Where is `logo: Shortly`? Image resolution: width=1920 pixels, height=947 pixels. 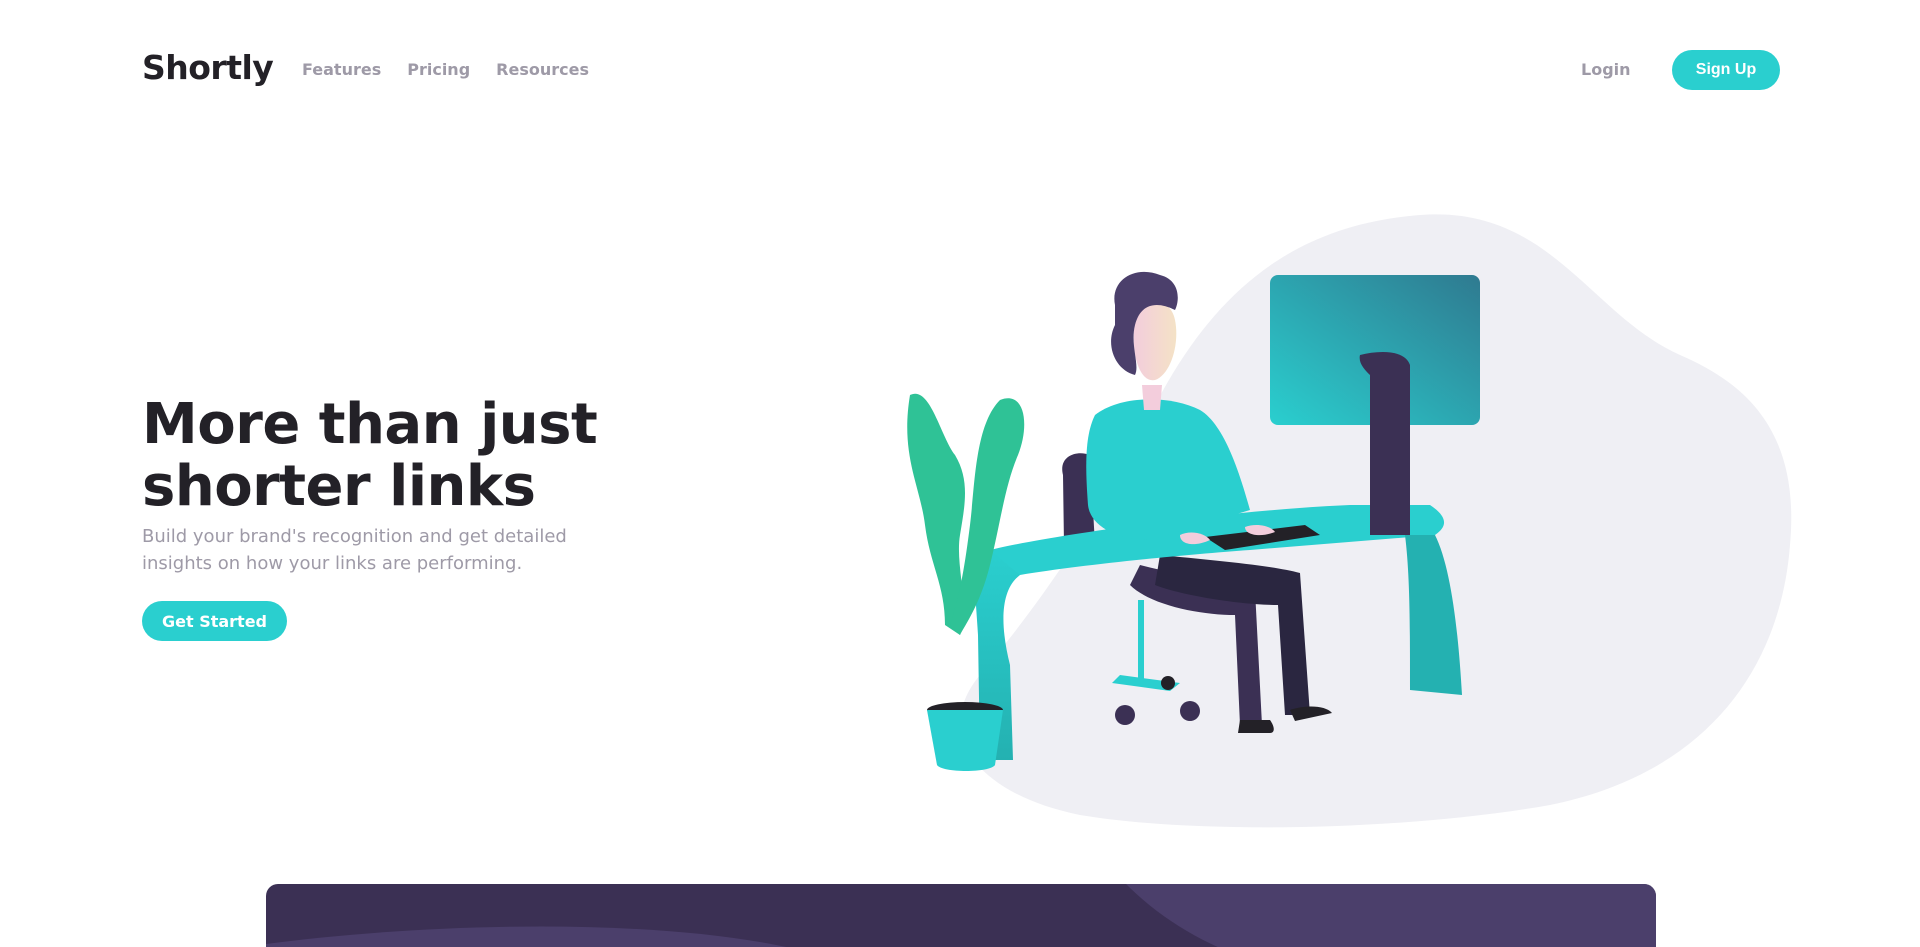 logo: Shortly is located at coordinates (208, 67).